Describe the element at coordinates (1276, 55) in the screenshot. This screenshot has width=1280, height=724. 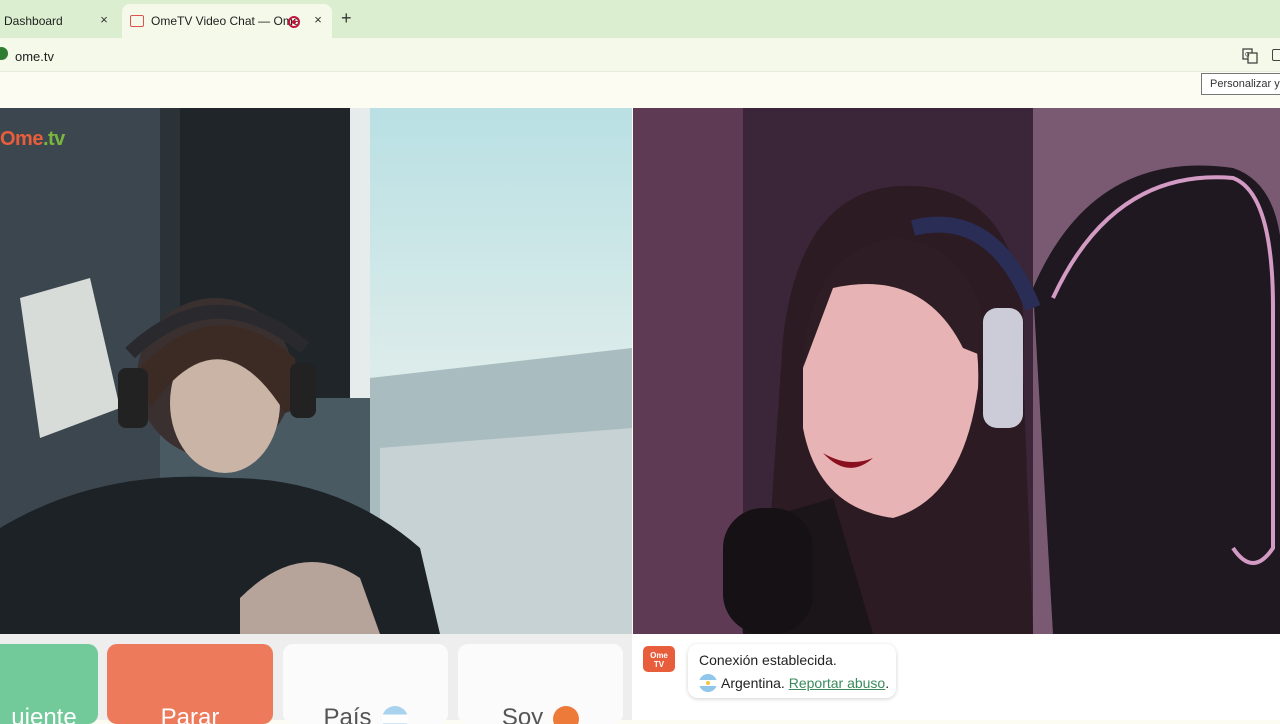
I see `cast-icon` at that location.